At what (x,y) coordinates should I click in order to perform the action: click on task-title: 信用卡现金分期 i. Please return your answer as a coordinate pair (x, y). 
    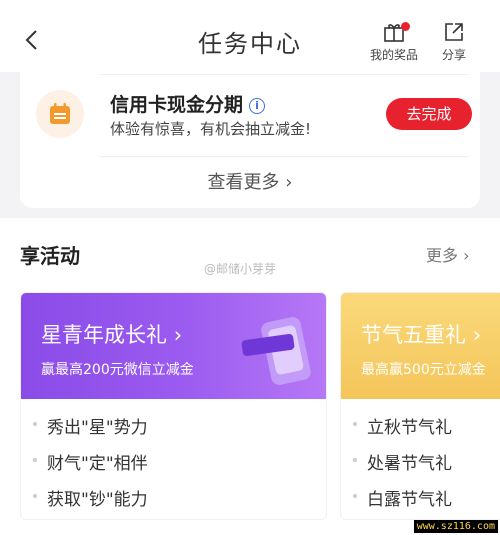
    Looking at the image, I should click on (188, 103).